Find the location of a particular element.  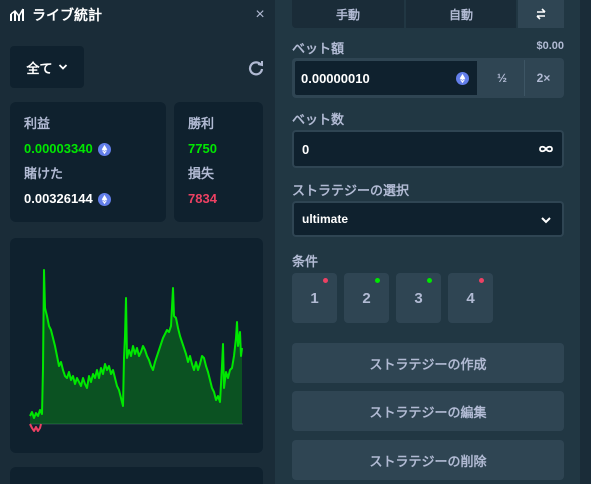

conditions-label: 条件 is located at coordinates (305, 261).